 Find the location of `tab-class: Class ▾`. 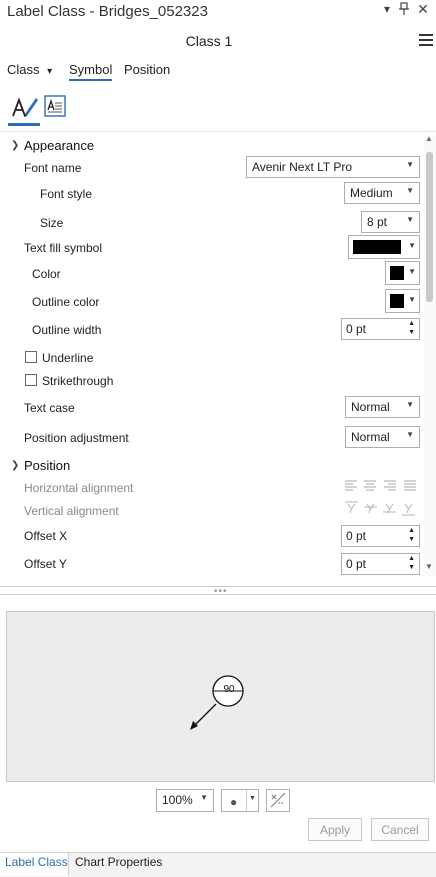

tab-class: Class ▾ is located at coordinates (29, 69).